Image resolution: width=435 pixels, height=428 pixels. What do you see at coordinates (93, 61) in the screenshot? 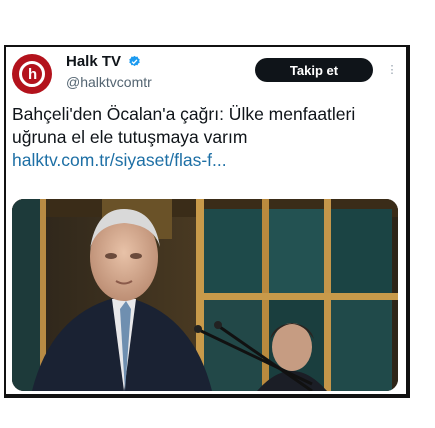
I see `account-name: Halk TV` at bounding box center [93, 61].